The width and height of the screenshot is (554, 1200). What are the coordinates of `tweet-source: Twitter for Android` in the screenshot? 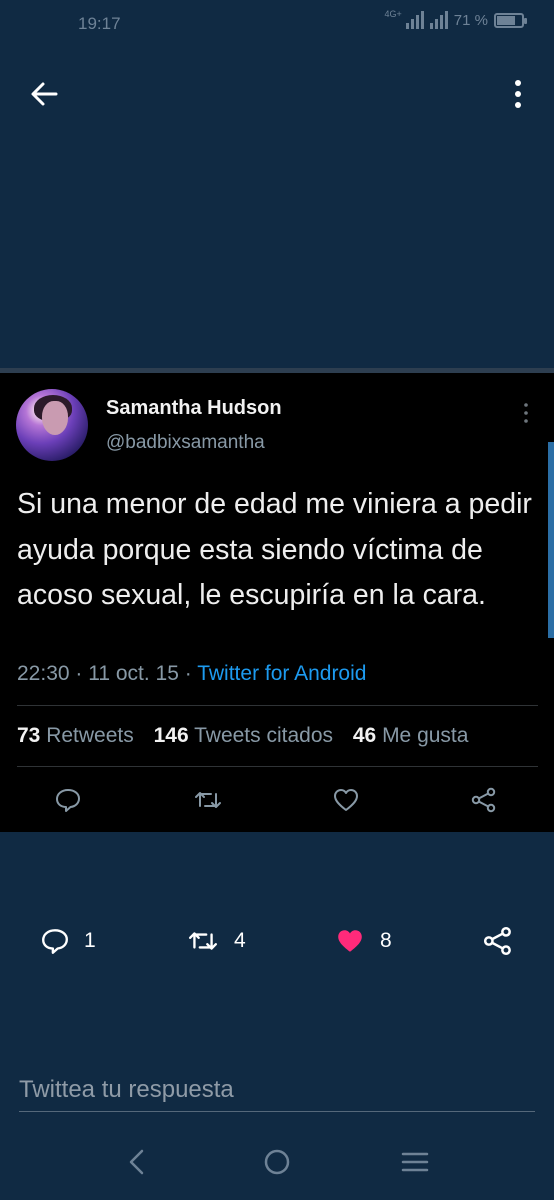 It's located at (282, 673).